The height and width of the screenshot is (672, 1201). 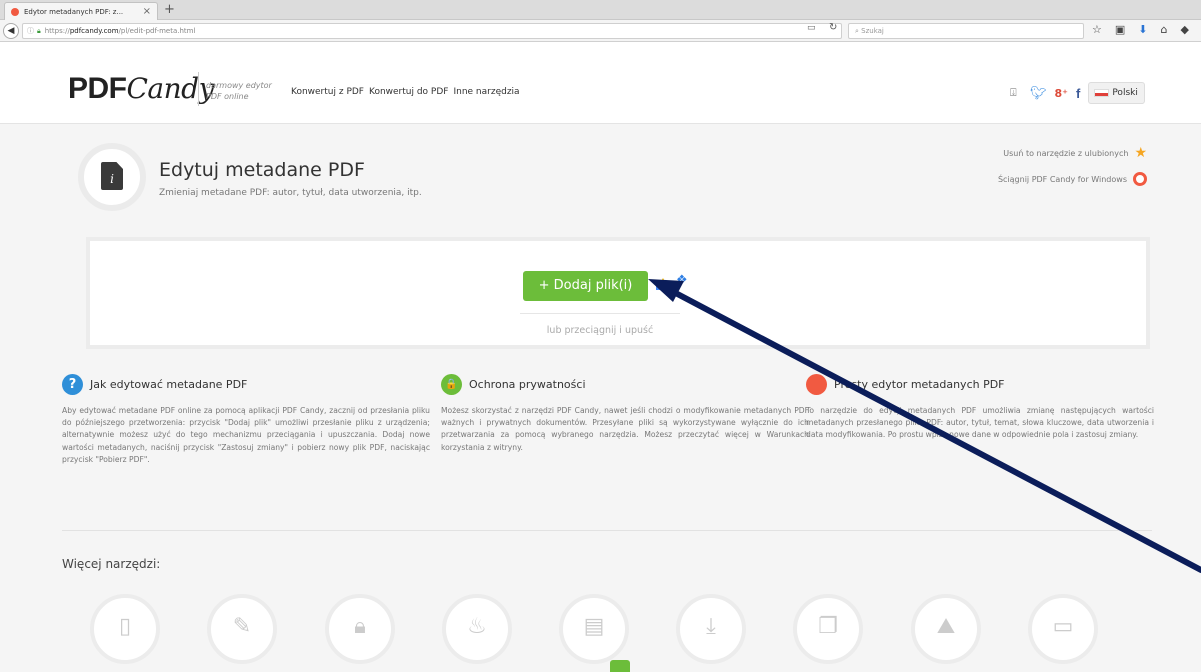 What do you see at coordinates (620, 666) in the screenshot?
I see `scroll-top-tab` at bounding box center [620, 666].